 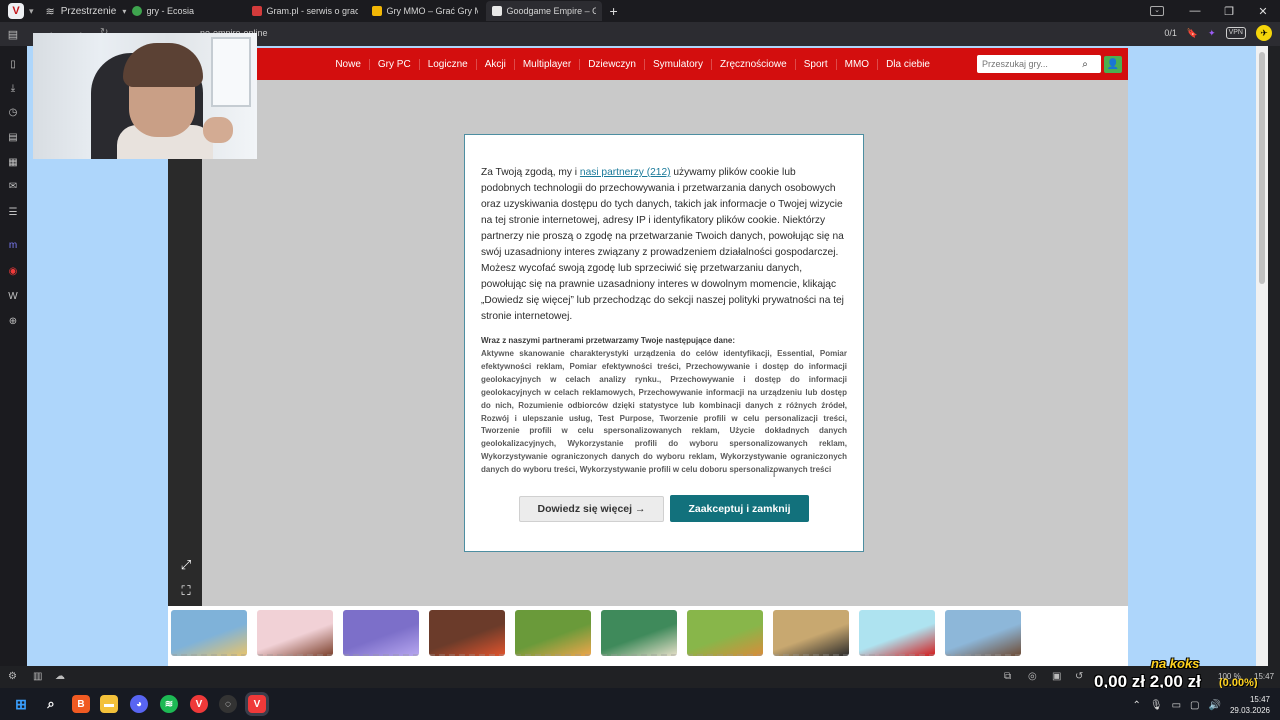 I want to click on tab-title: gry - Ecosia, so click(x=170, y=11).